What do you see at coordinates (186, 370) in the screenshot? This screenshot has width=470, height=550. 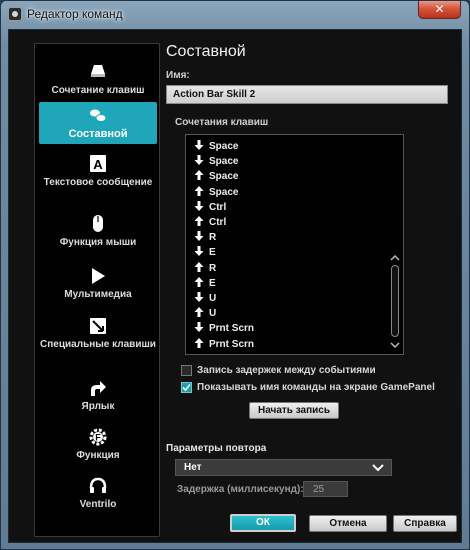 I see `record-delays-checkbox` at bounding box center [186, 370].